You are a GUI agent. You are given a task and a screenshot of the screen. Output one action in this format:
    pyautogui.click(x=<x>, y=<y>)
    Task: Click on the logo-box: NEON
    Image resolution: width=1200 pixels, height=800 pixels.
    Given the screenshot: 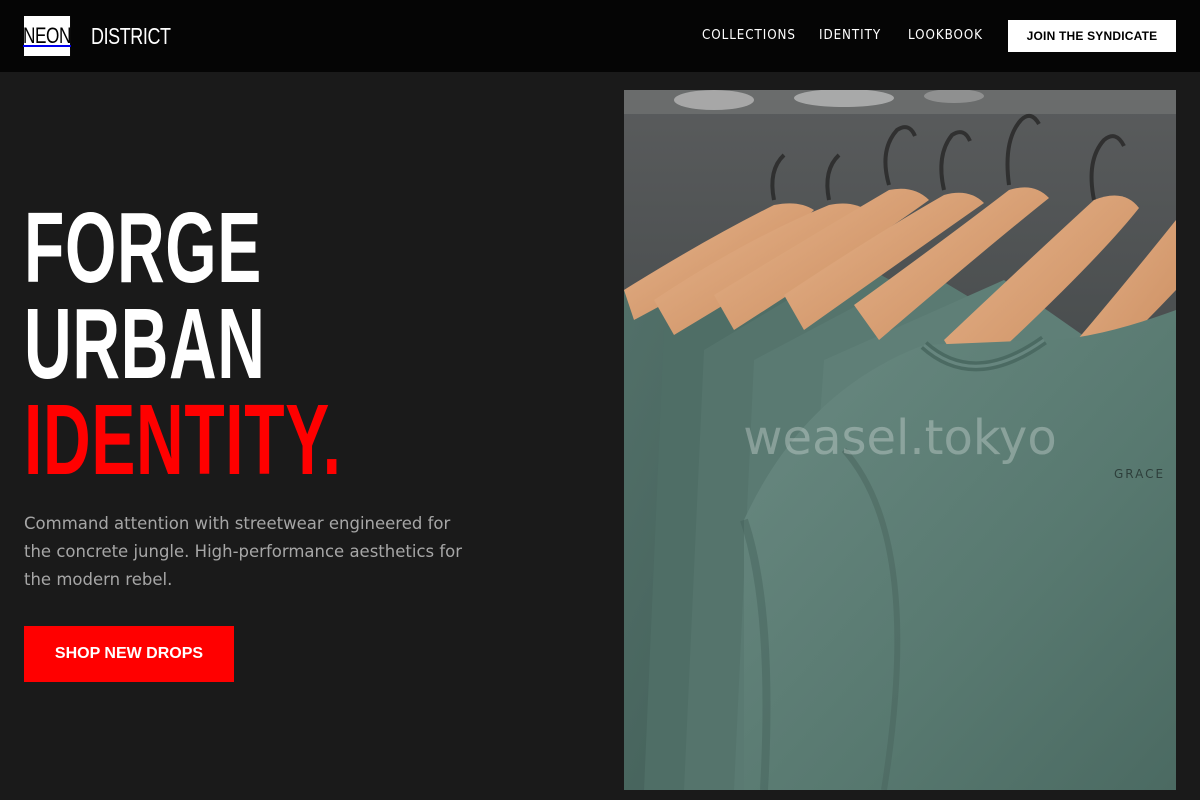 What is the action you would take?
    pyautogui.click(x=47, y=36)
    